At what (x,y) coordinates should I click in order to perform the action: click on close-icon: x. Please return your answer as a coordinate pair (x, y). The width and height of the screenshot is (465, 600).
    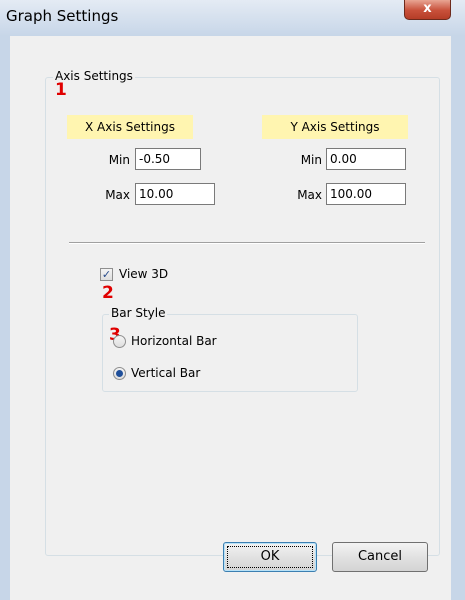
    Looking at the image, I should click on (427, 8).